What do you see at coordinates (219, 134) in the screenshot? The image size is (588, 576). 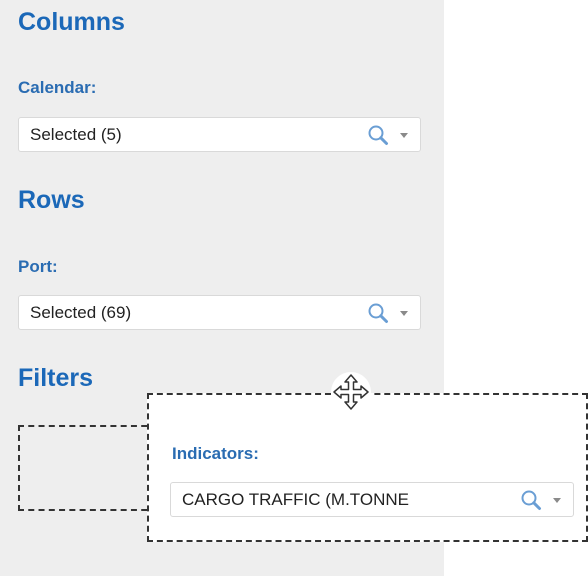 I see `calendar-select: Selected (5)` at bounding box center [219, 134].